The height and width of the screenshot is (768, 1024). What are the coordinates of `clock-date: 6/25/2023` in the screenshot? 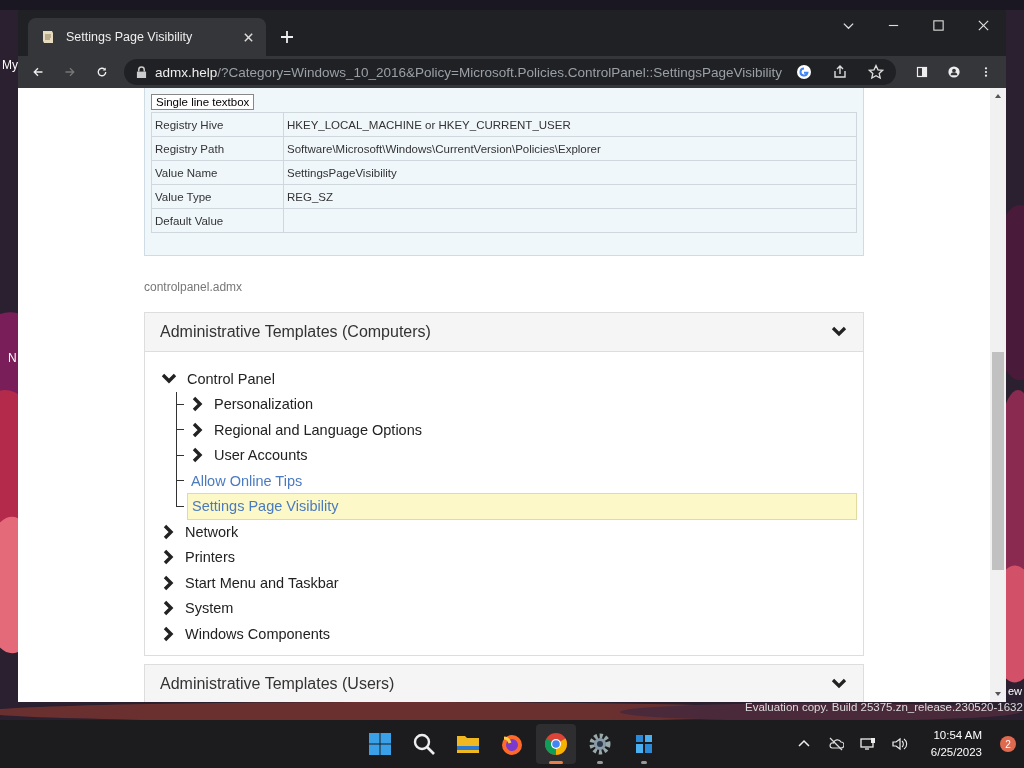 It's located at (956, 752).